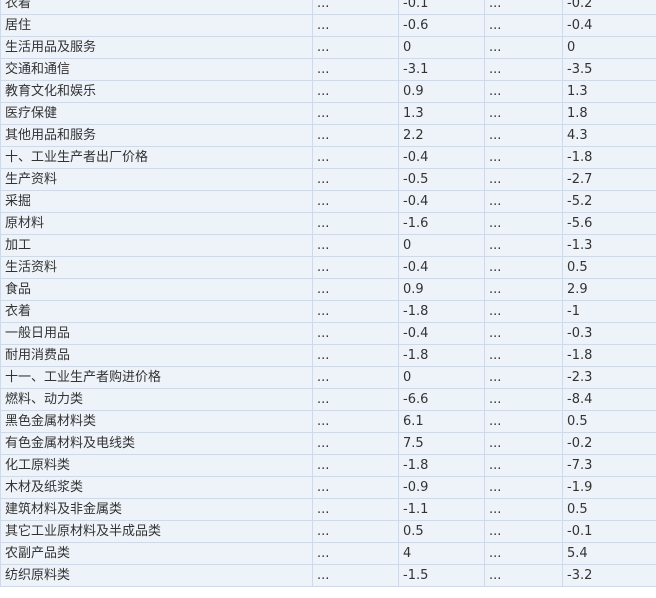 The height and width of the screenshot is (598, 656). I want to click on row-value-1: -1.1, so click(441, 509).